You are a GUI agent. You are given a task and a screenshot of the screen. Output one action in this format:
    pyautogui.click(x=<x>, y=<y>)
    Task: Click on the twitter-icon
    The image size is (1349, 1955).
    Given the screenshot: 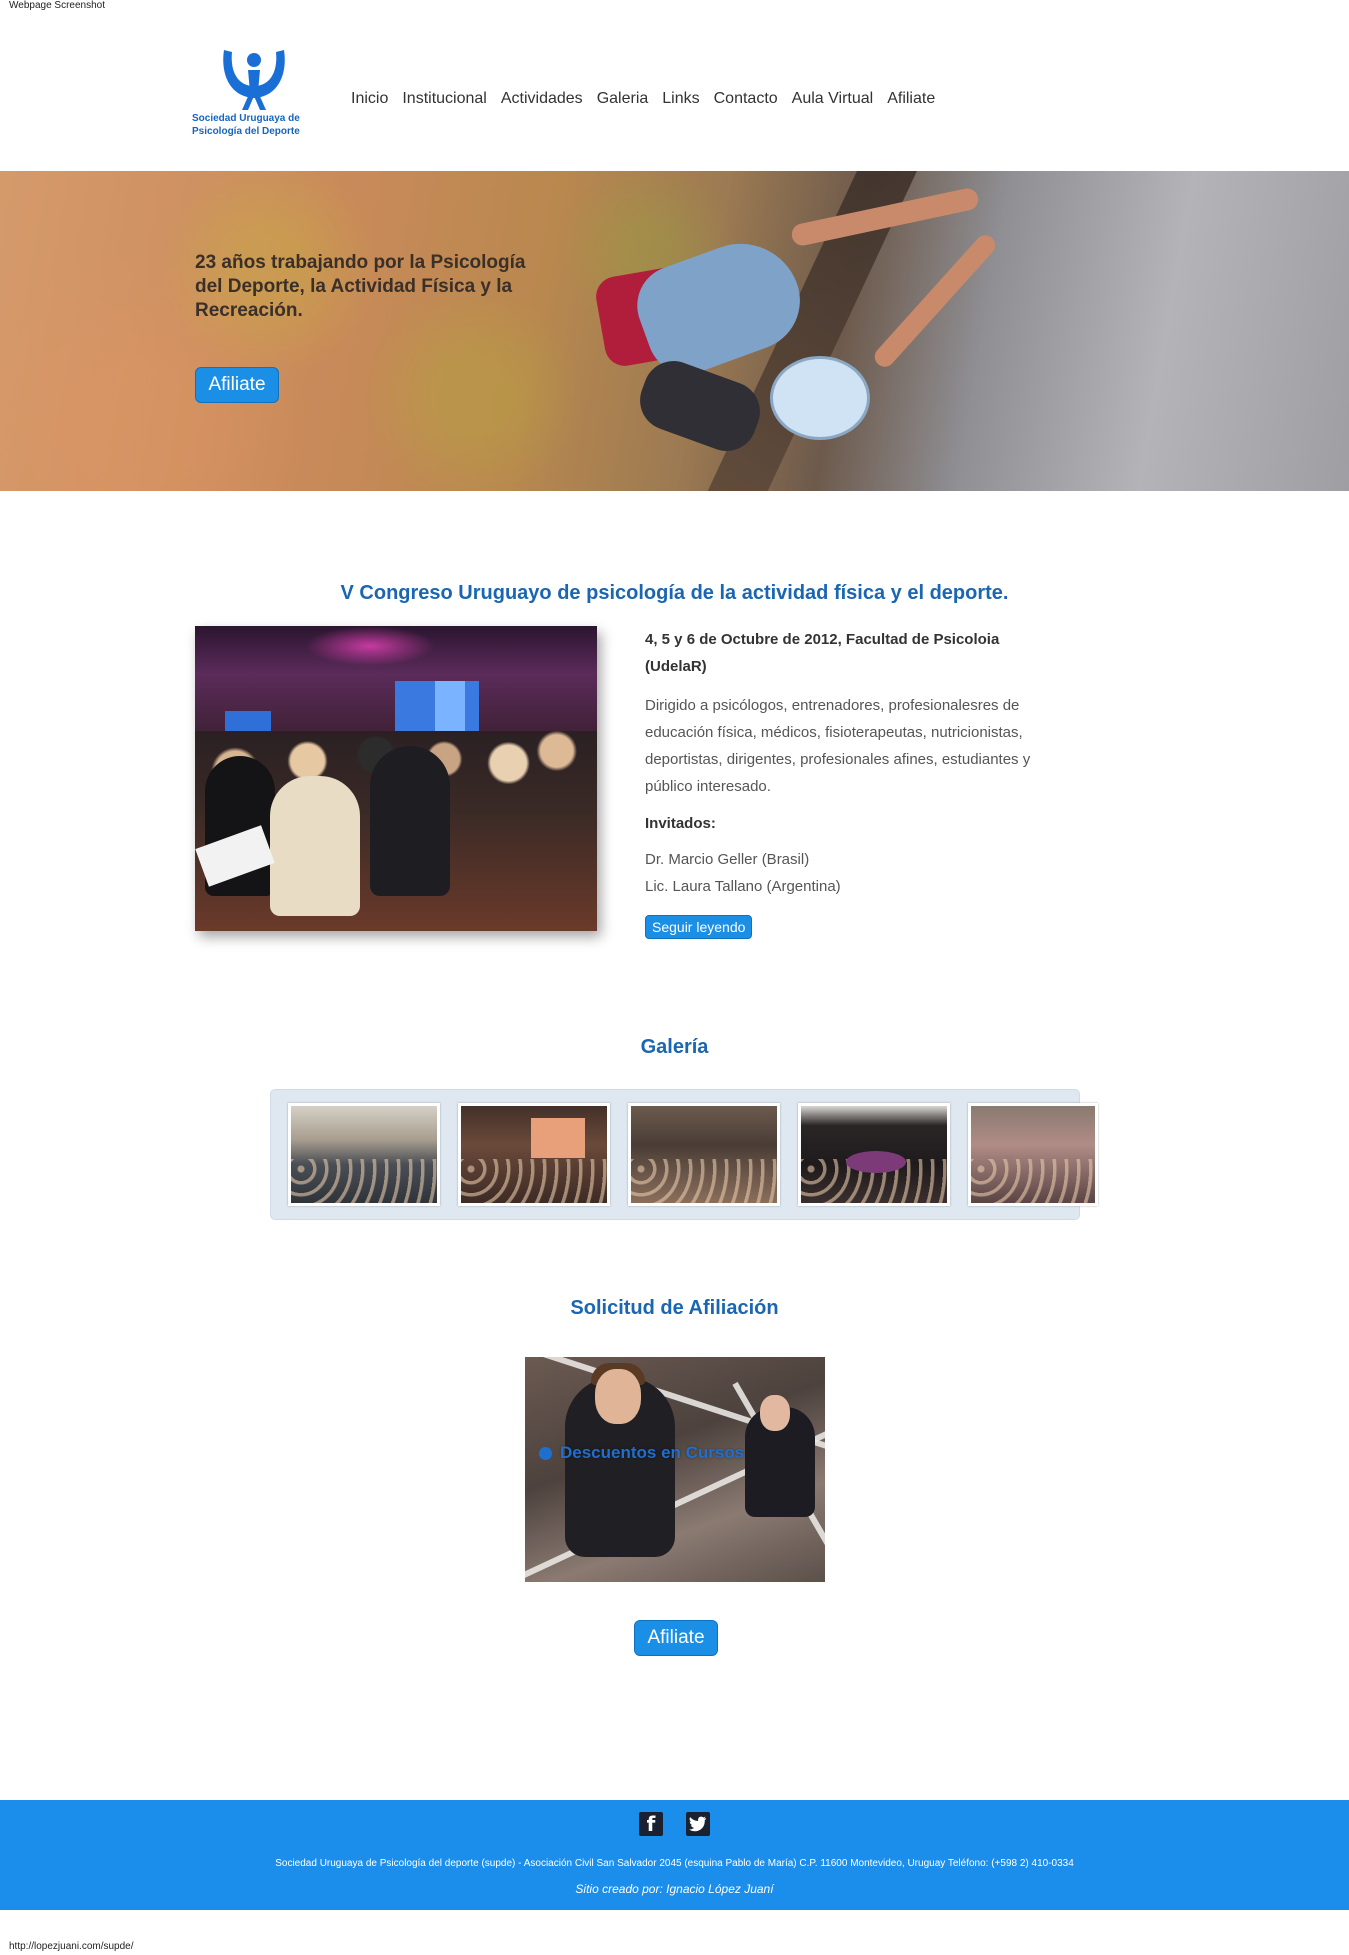 What is the action you would take?
    pyautogui.click(x=698, y=1824)
    